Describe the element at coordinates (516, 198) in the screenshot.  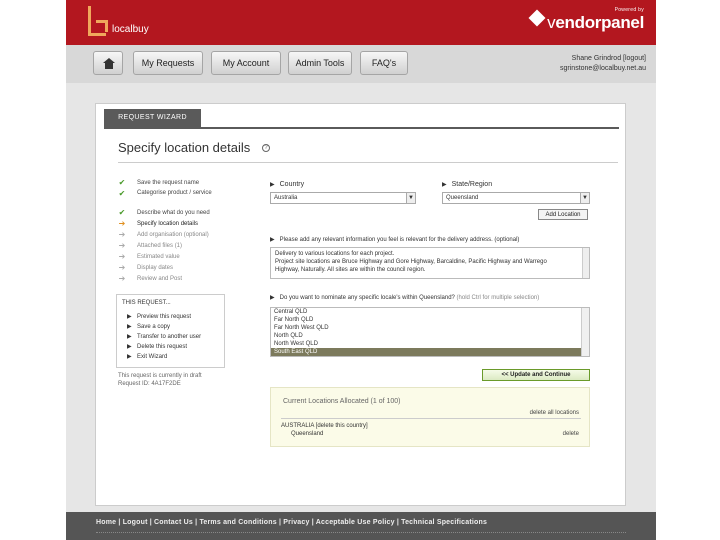
I see `state-select: Queensland ▼` at that location.